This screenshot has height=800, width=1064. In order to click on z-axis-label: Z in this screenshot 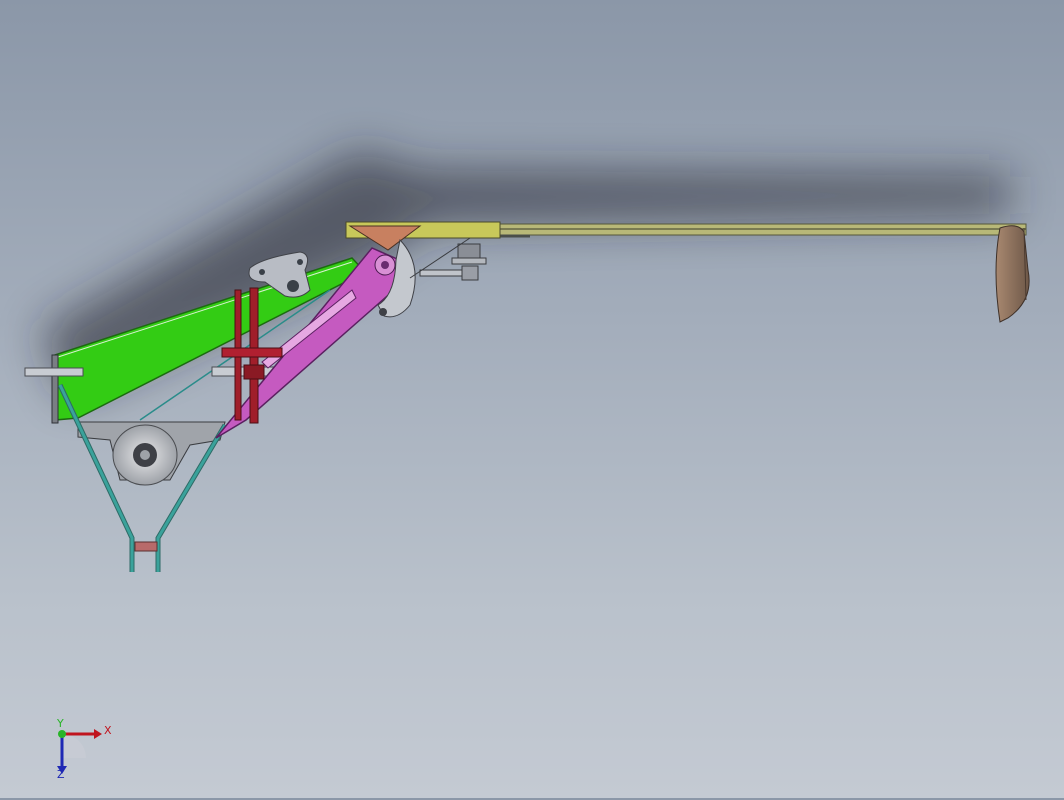, I will do `click(61, 774)`.